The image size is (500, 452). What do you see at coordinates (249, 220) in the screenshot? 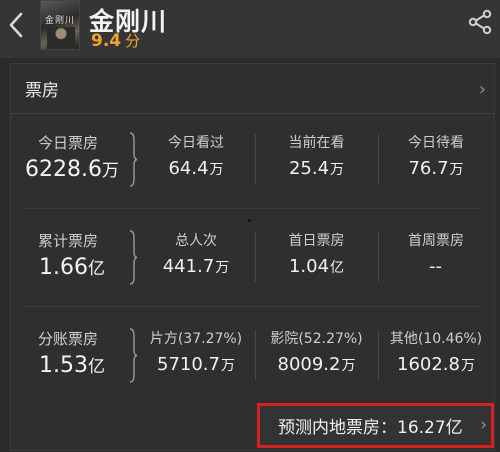
I see `stray-dot` at bounding box center [249, 220].